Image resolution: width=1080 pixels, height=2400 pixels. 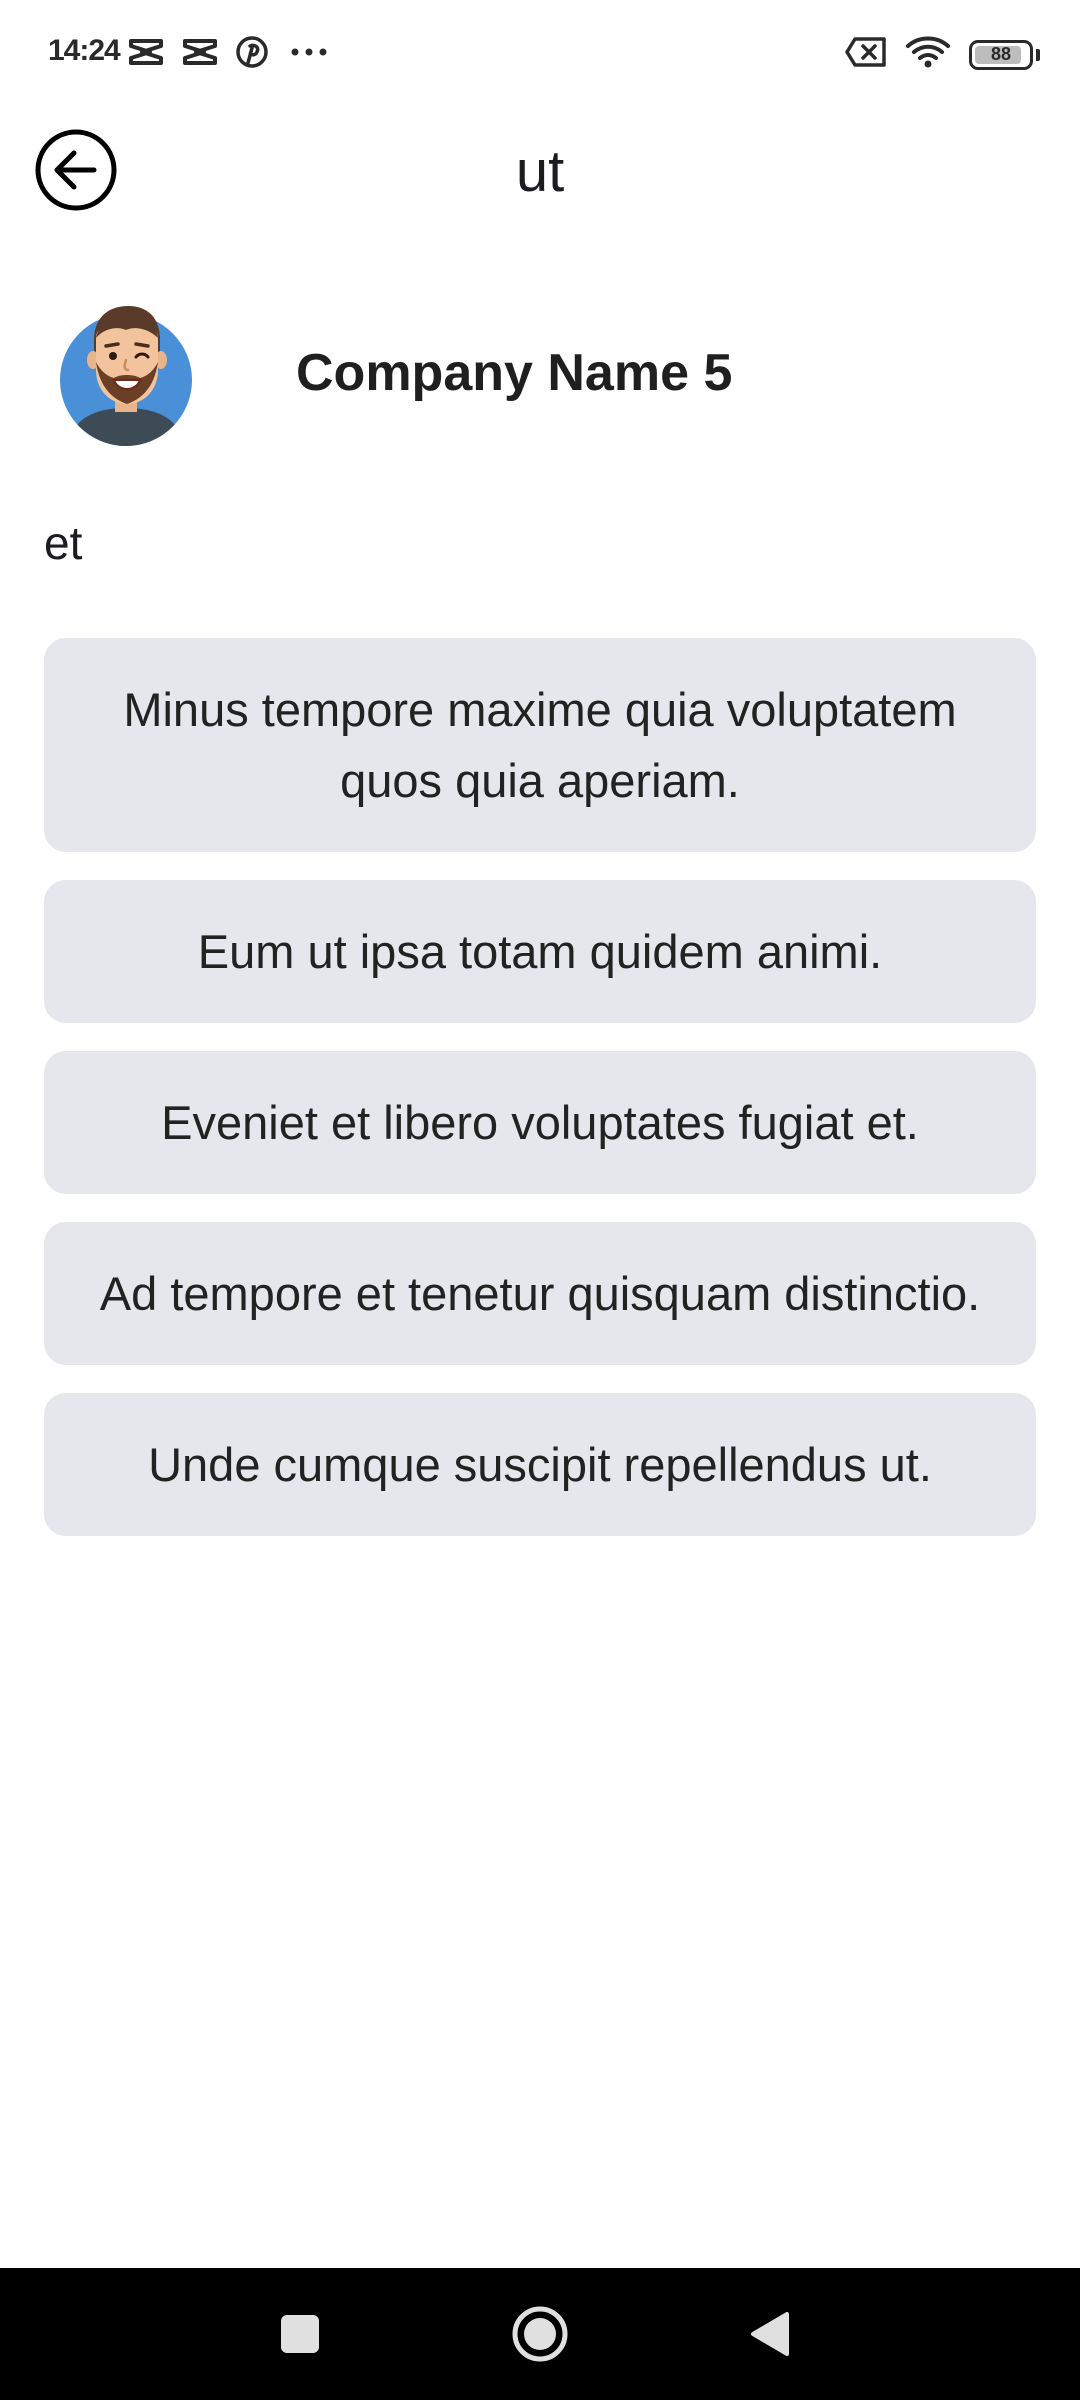 What do you see at coordinates (63, 543) in the screenshot?
I see `question-subtitle: et` at bounding box center [63, 543].